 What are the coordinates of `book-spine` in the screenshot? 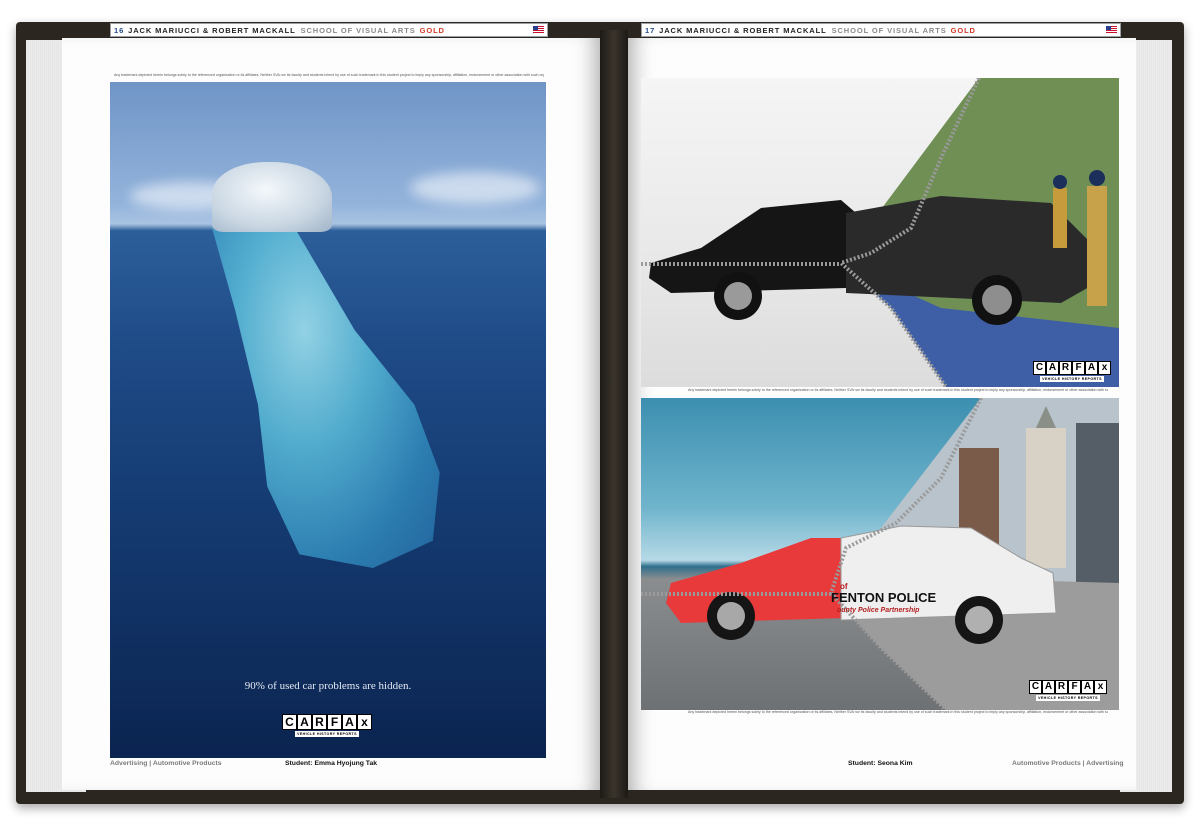 It's located at (614, 414).